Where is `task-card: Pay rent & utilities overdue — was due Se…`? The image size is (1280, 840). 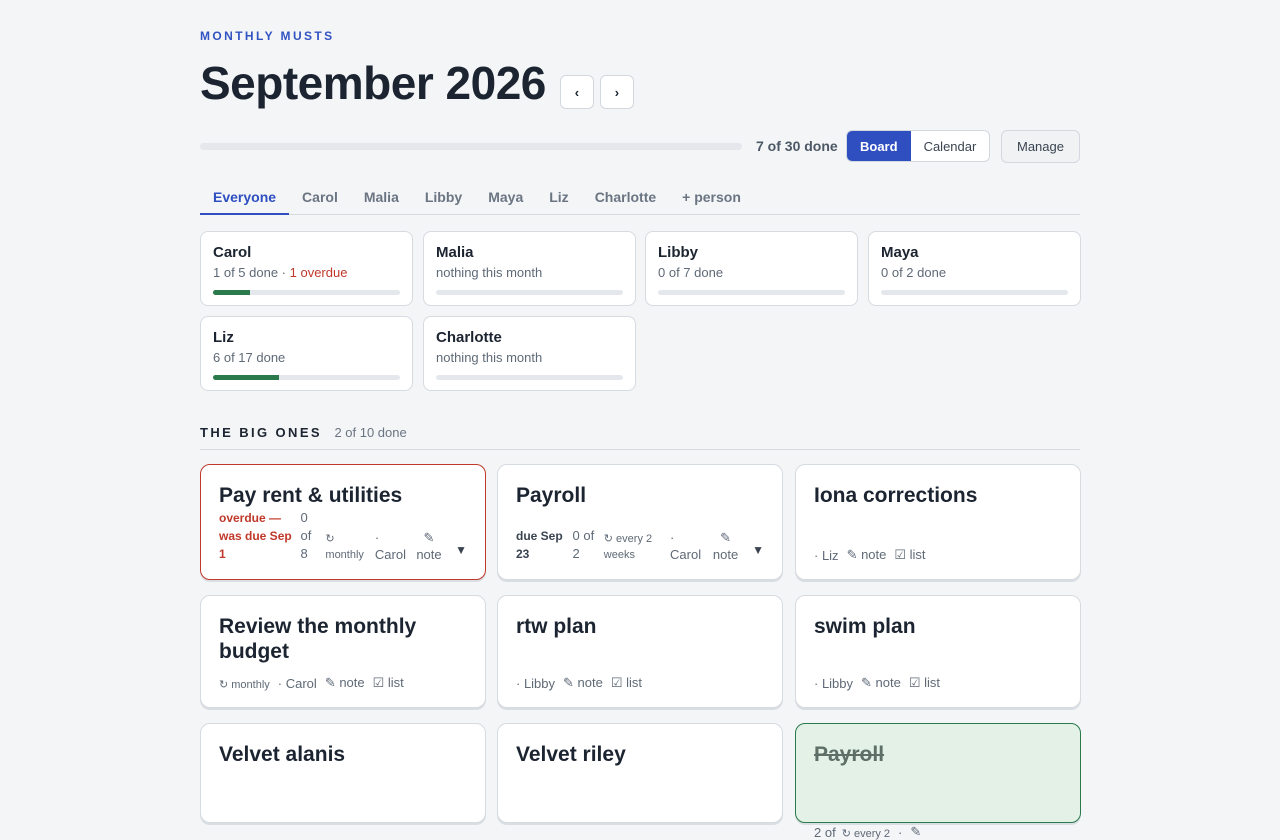 task-card: Pay rent & utilities overdue — was due Se… is located at coordinates (343, 522).